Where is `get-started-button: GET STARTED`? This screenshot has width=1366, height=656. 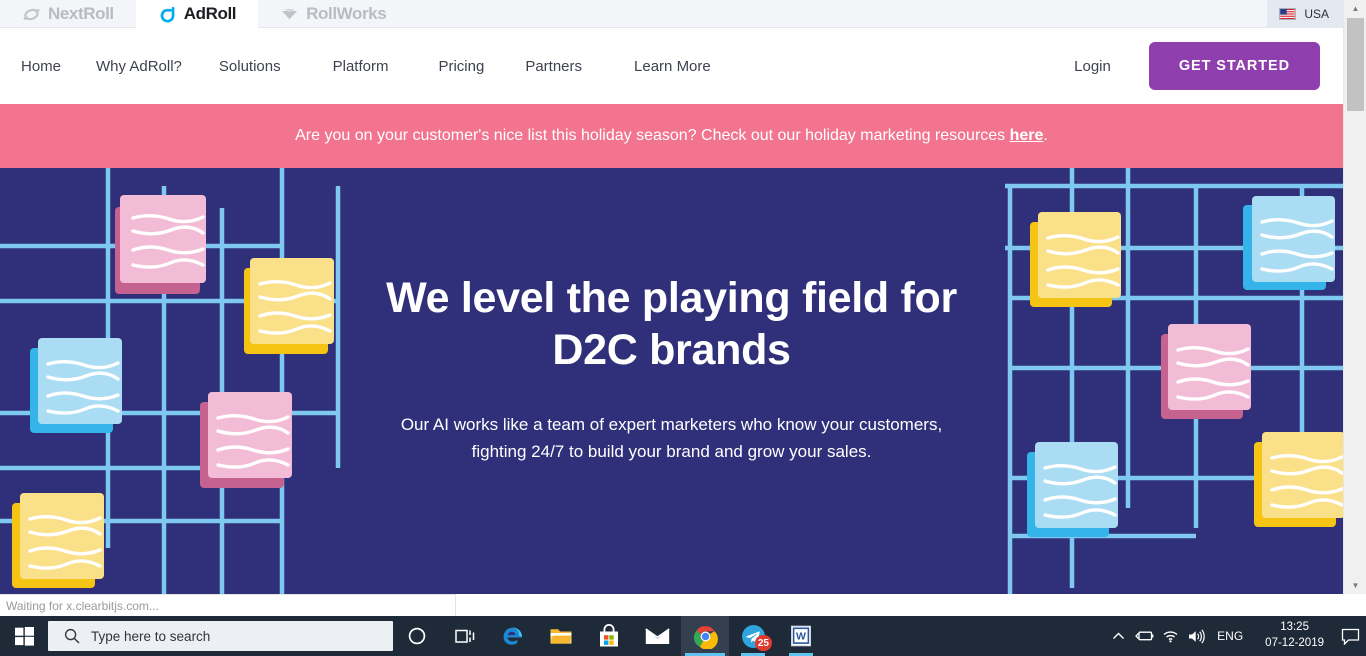
get-started-button: GET STARTED is located at coordinates (1234, 66).